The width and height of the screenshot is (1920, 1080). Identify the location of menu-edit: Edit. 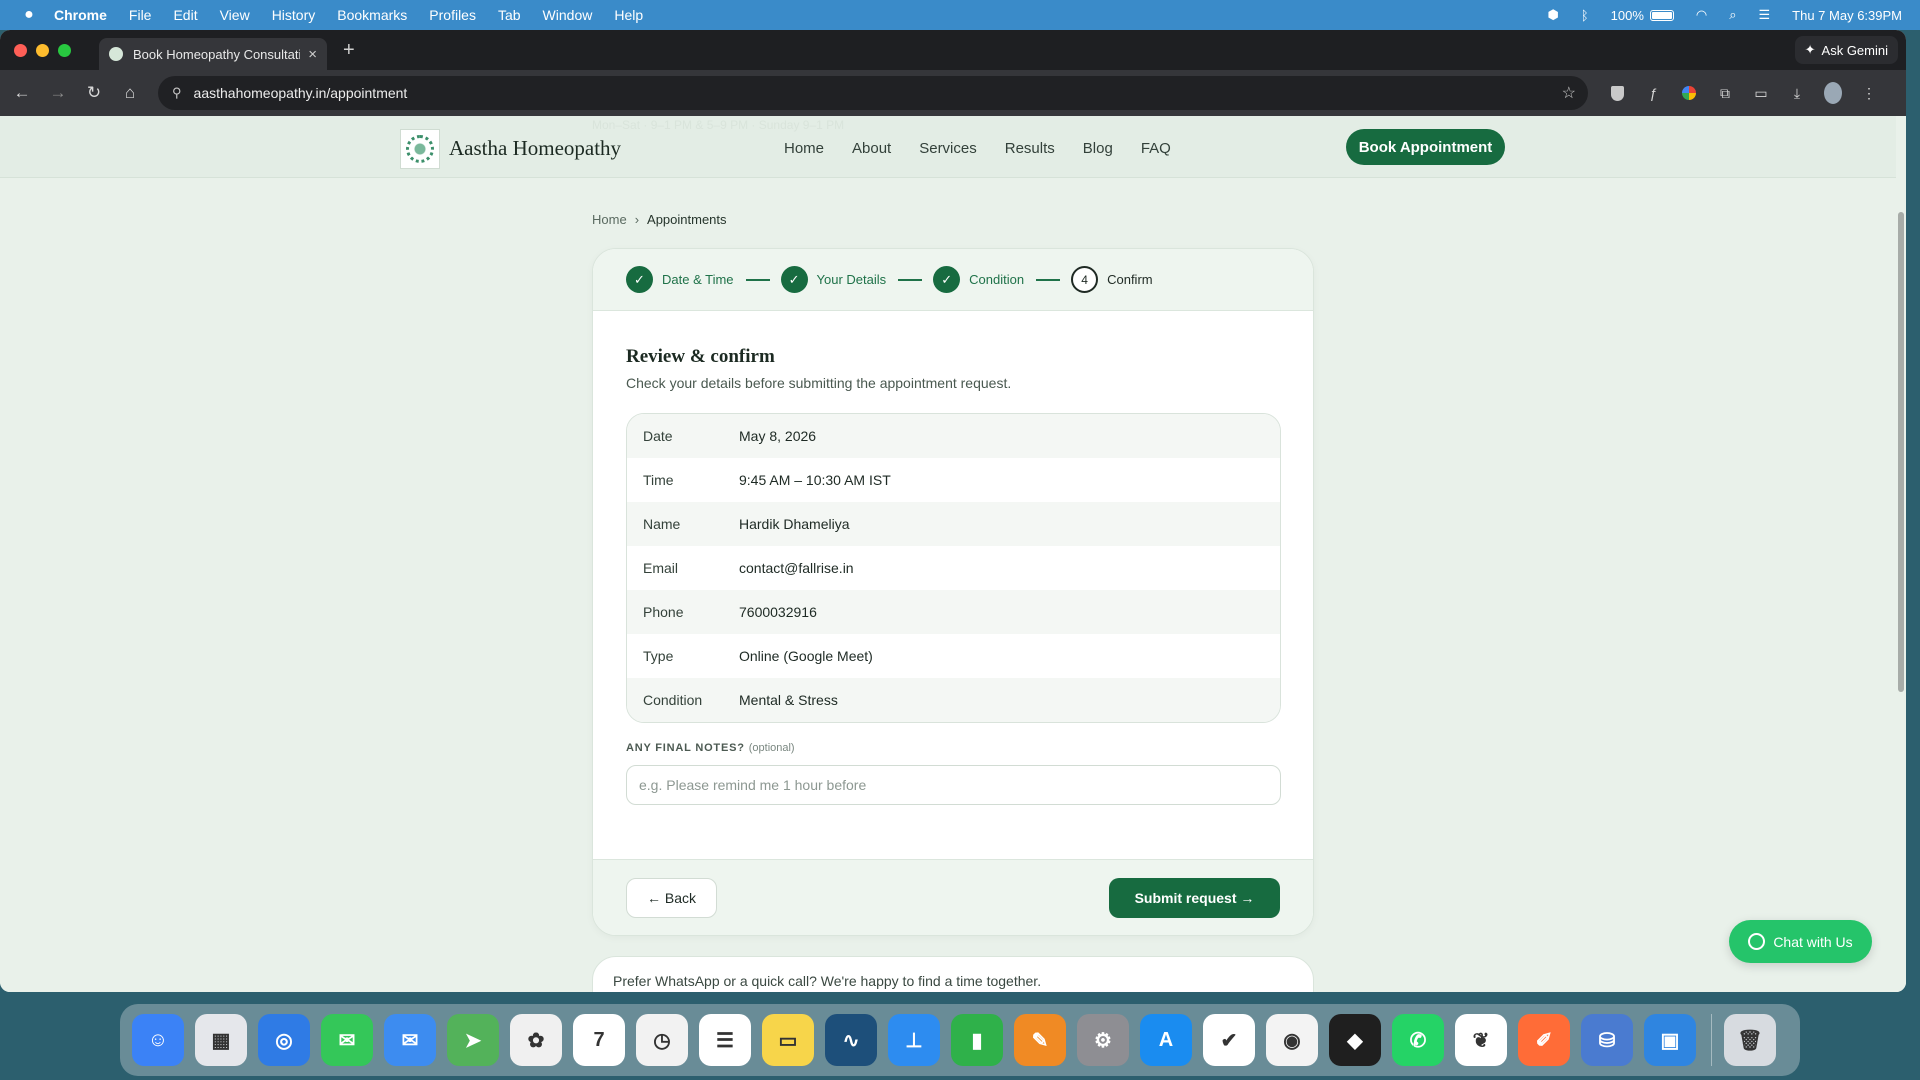
(185, 15).